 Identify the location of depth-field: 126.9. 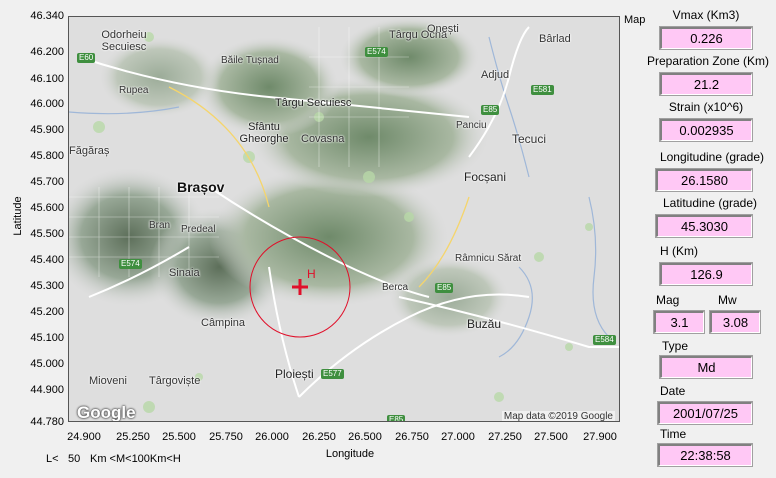
(706, 274).